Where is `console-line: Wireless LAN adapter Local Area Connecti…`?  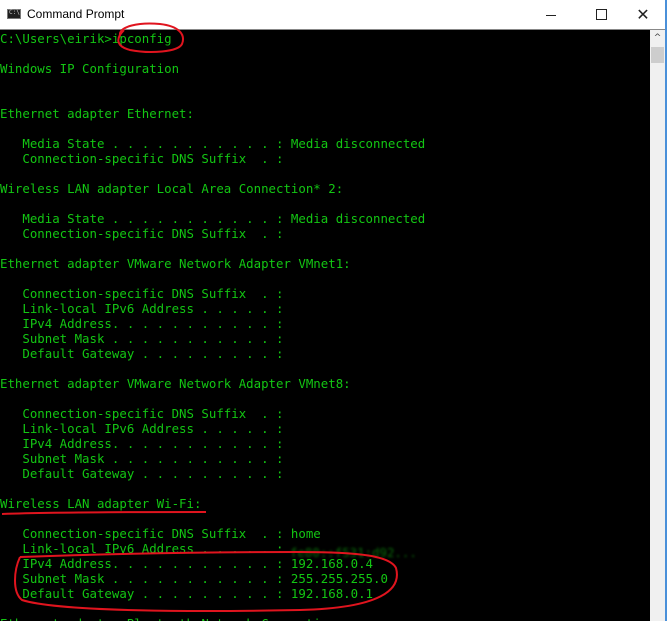
console-line: Wireless LAN adapter Local Area Connecti… is located at coordinates (172, 188).